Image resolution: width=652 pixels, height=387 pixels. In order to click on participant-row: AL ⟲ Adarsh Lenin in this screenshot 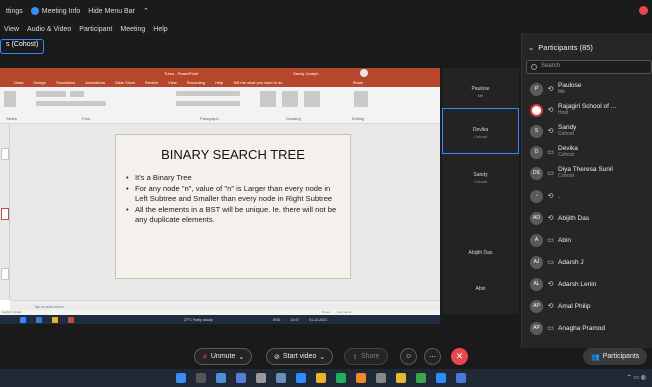, I will do `click(591, 284)`.